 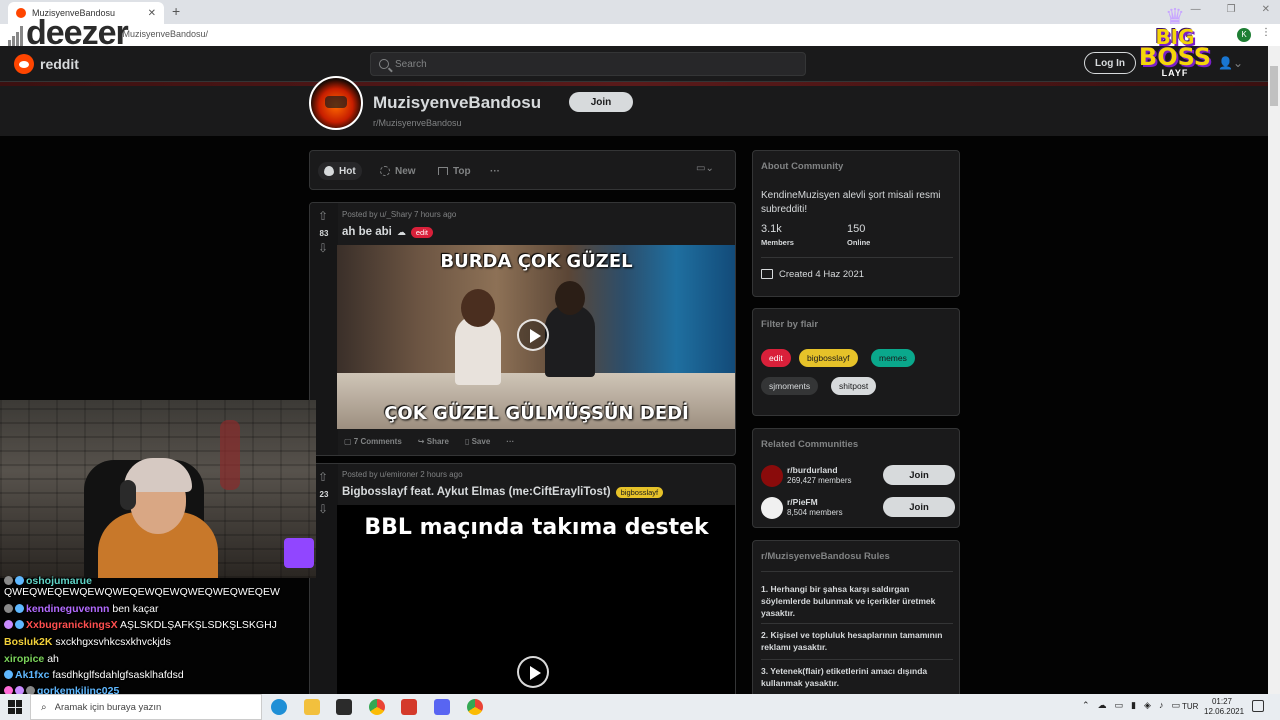 What do you see at coordinates (81, 609) in the screenshot?
I see `chat-message: kendineguvennn ben kaçar` at bounding box center [81, 609].